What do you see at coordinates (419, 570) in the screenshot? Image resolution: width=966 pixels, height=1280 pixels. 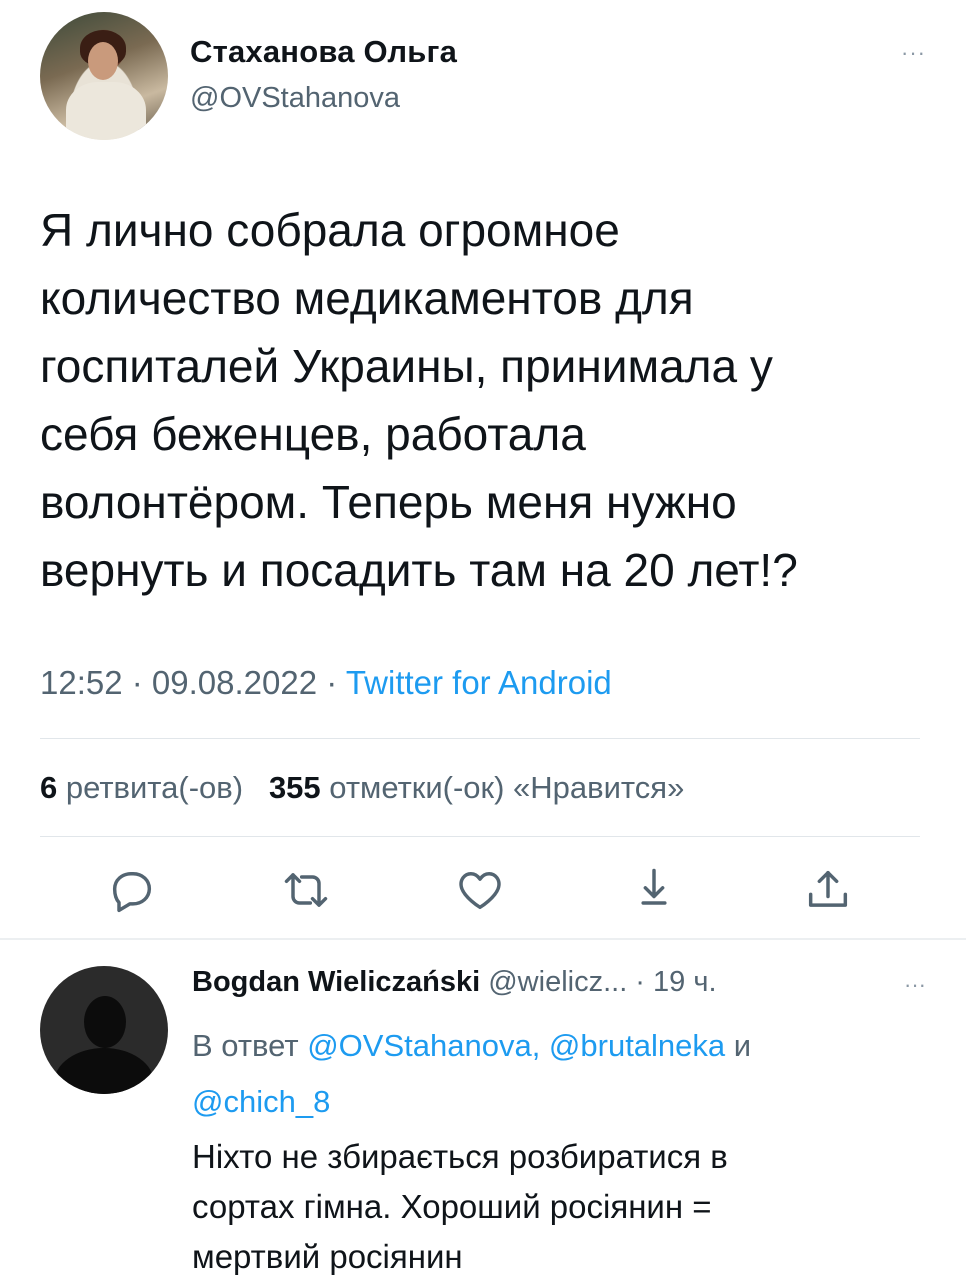 I see `tweet-text-line: вернуть и посадить там на 20 лет!?` at bounding box center [419, 570].